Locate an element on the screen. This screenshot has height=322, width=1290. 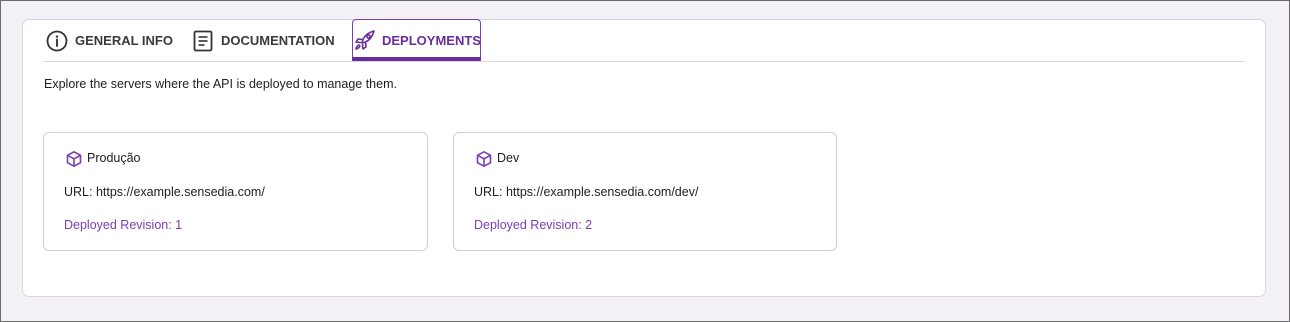
document-icon is located at coordinates (203, 41).